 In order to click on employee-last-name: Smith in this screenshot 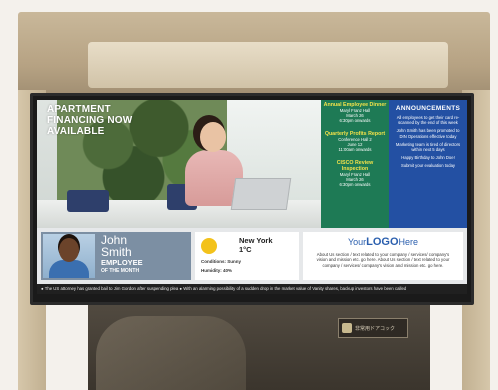, I will do `click(116, 252)`.